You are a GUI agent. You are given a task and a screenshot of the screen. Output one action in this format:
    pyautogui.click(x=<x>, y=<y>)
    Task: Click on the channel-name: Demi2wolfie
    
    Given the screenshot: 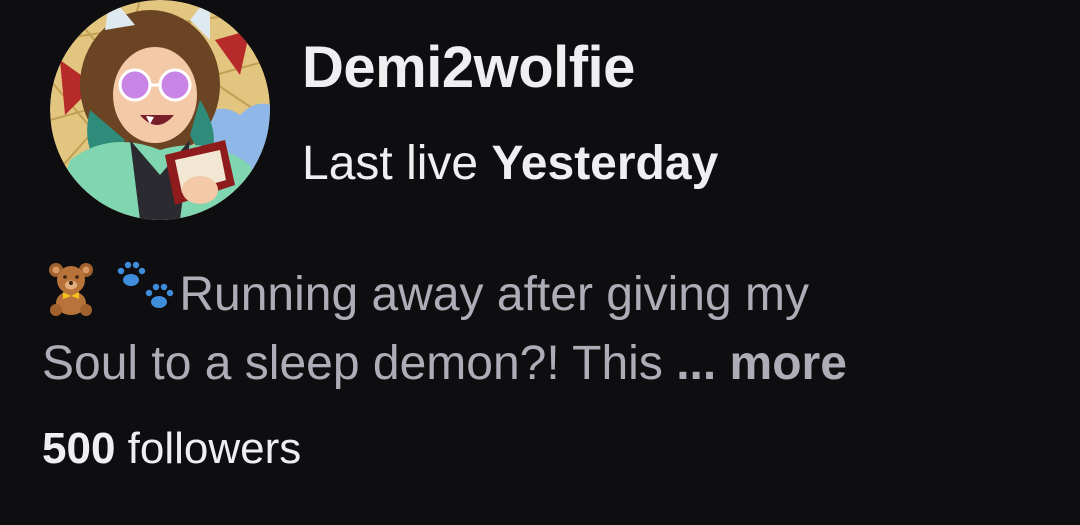 What is the action you would take?
    pyautogui.click(x=468, y=67)
    